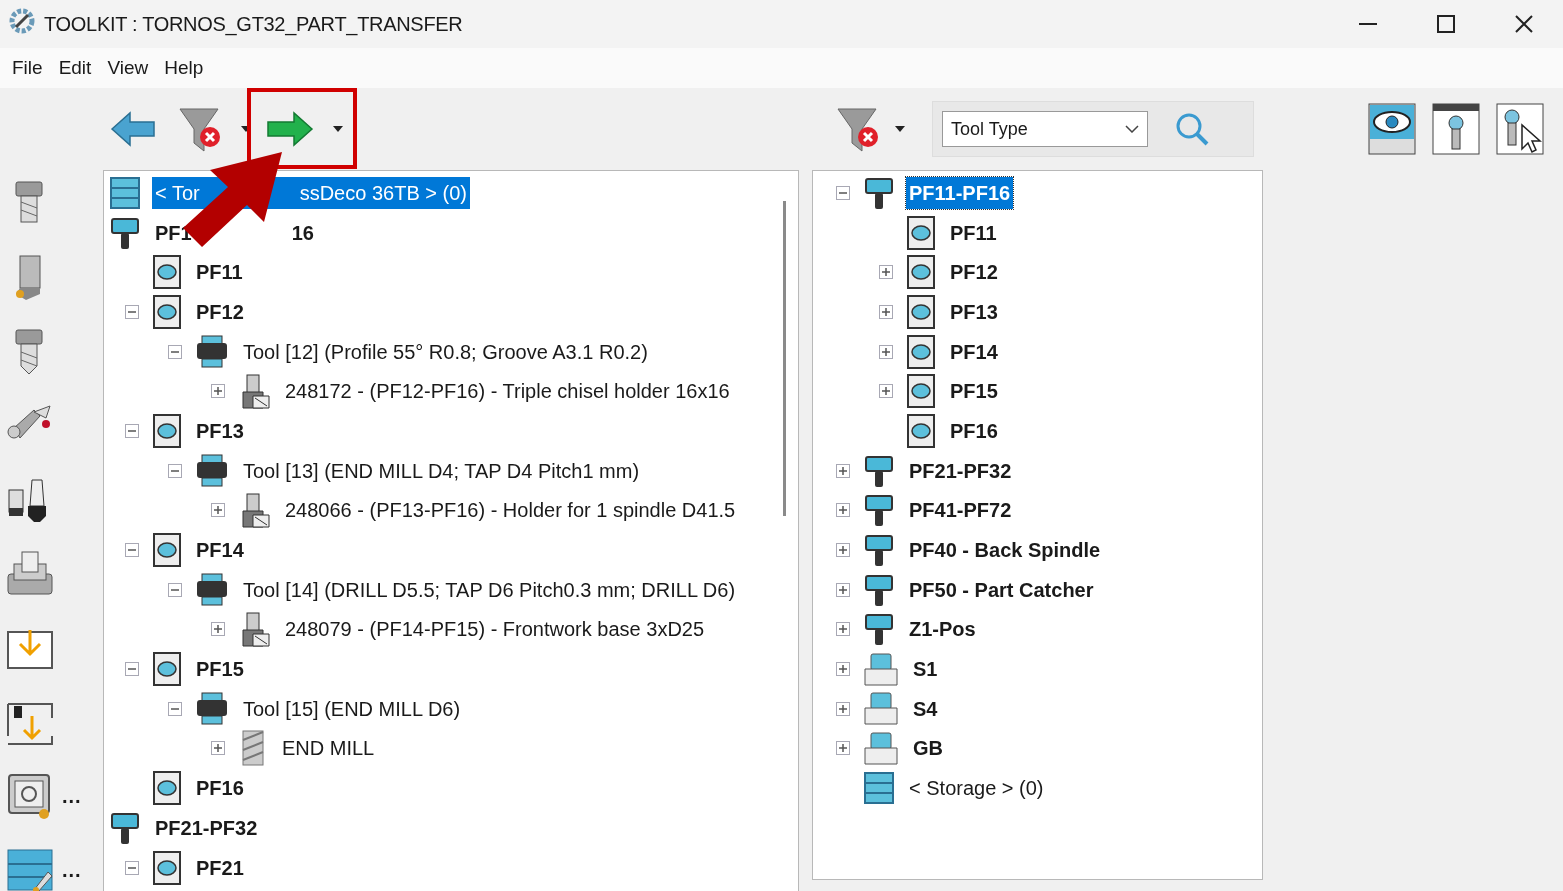 The height and width of the screenshot is (891, 1563). Describe the element at coordinates (27, 68) in the screenshot. I see `menu-item: File` at that location.